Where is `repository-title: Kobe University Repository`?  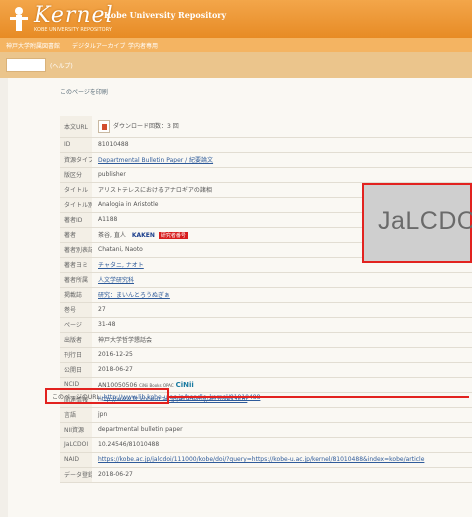
repository-title: Kobe University Repository is located at coordinates (165, 15).